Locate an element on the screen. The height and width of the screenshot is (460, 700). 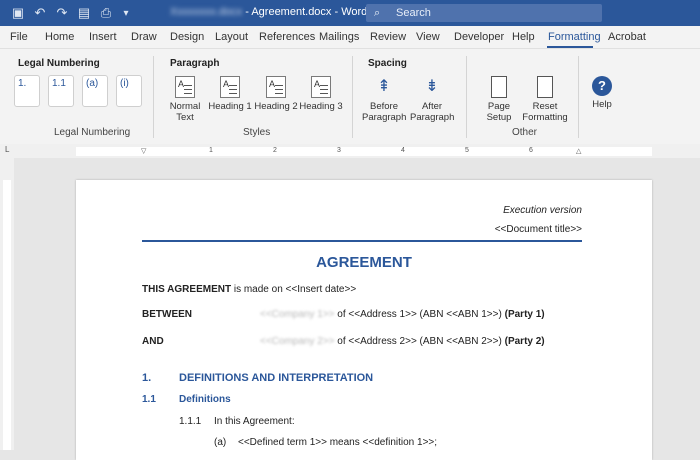
reset-label: Reset is located at coordinates (545, 106).